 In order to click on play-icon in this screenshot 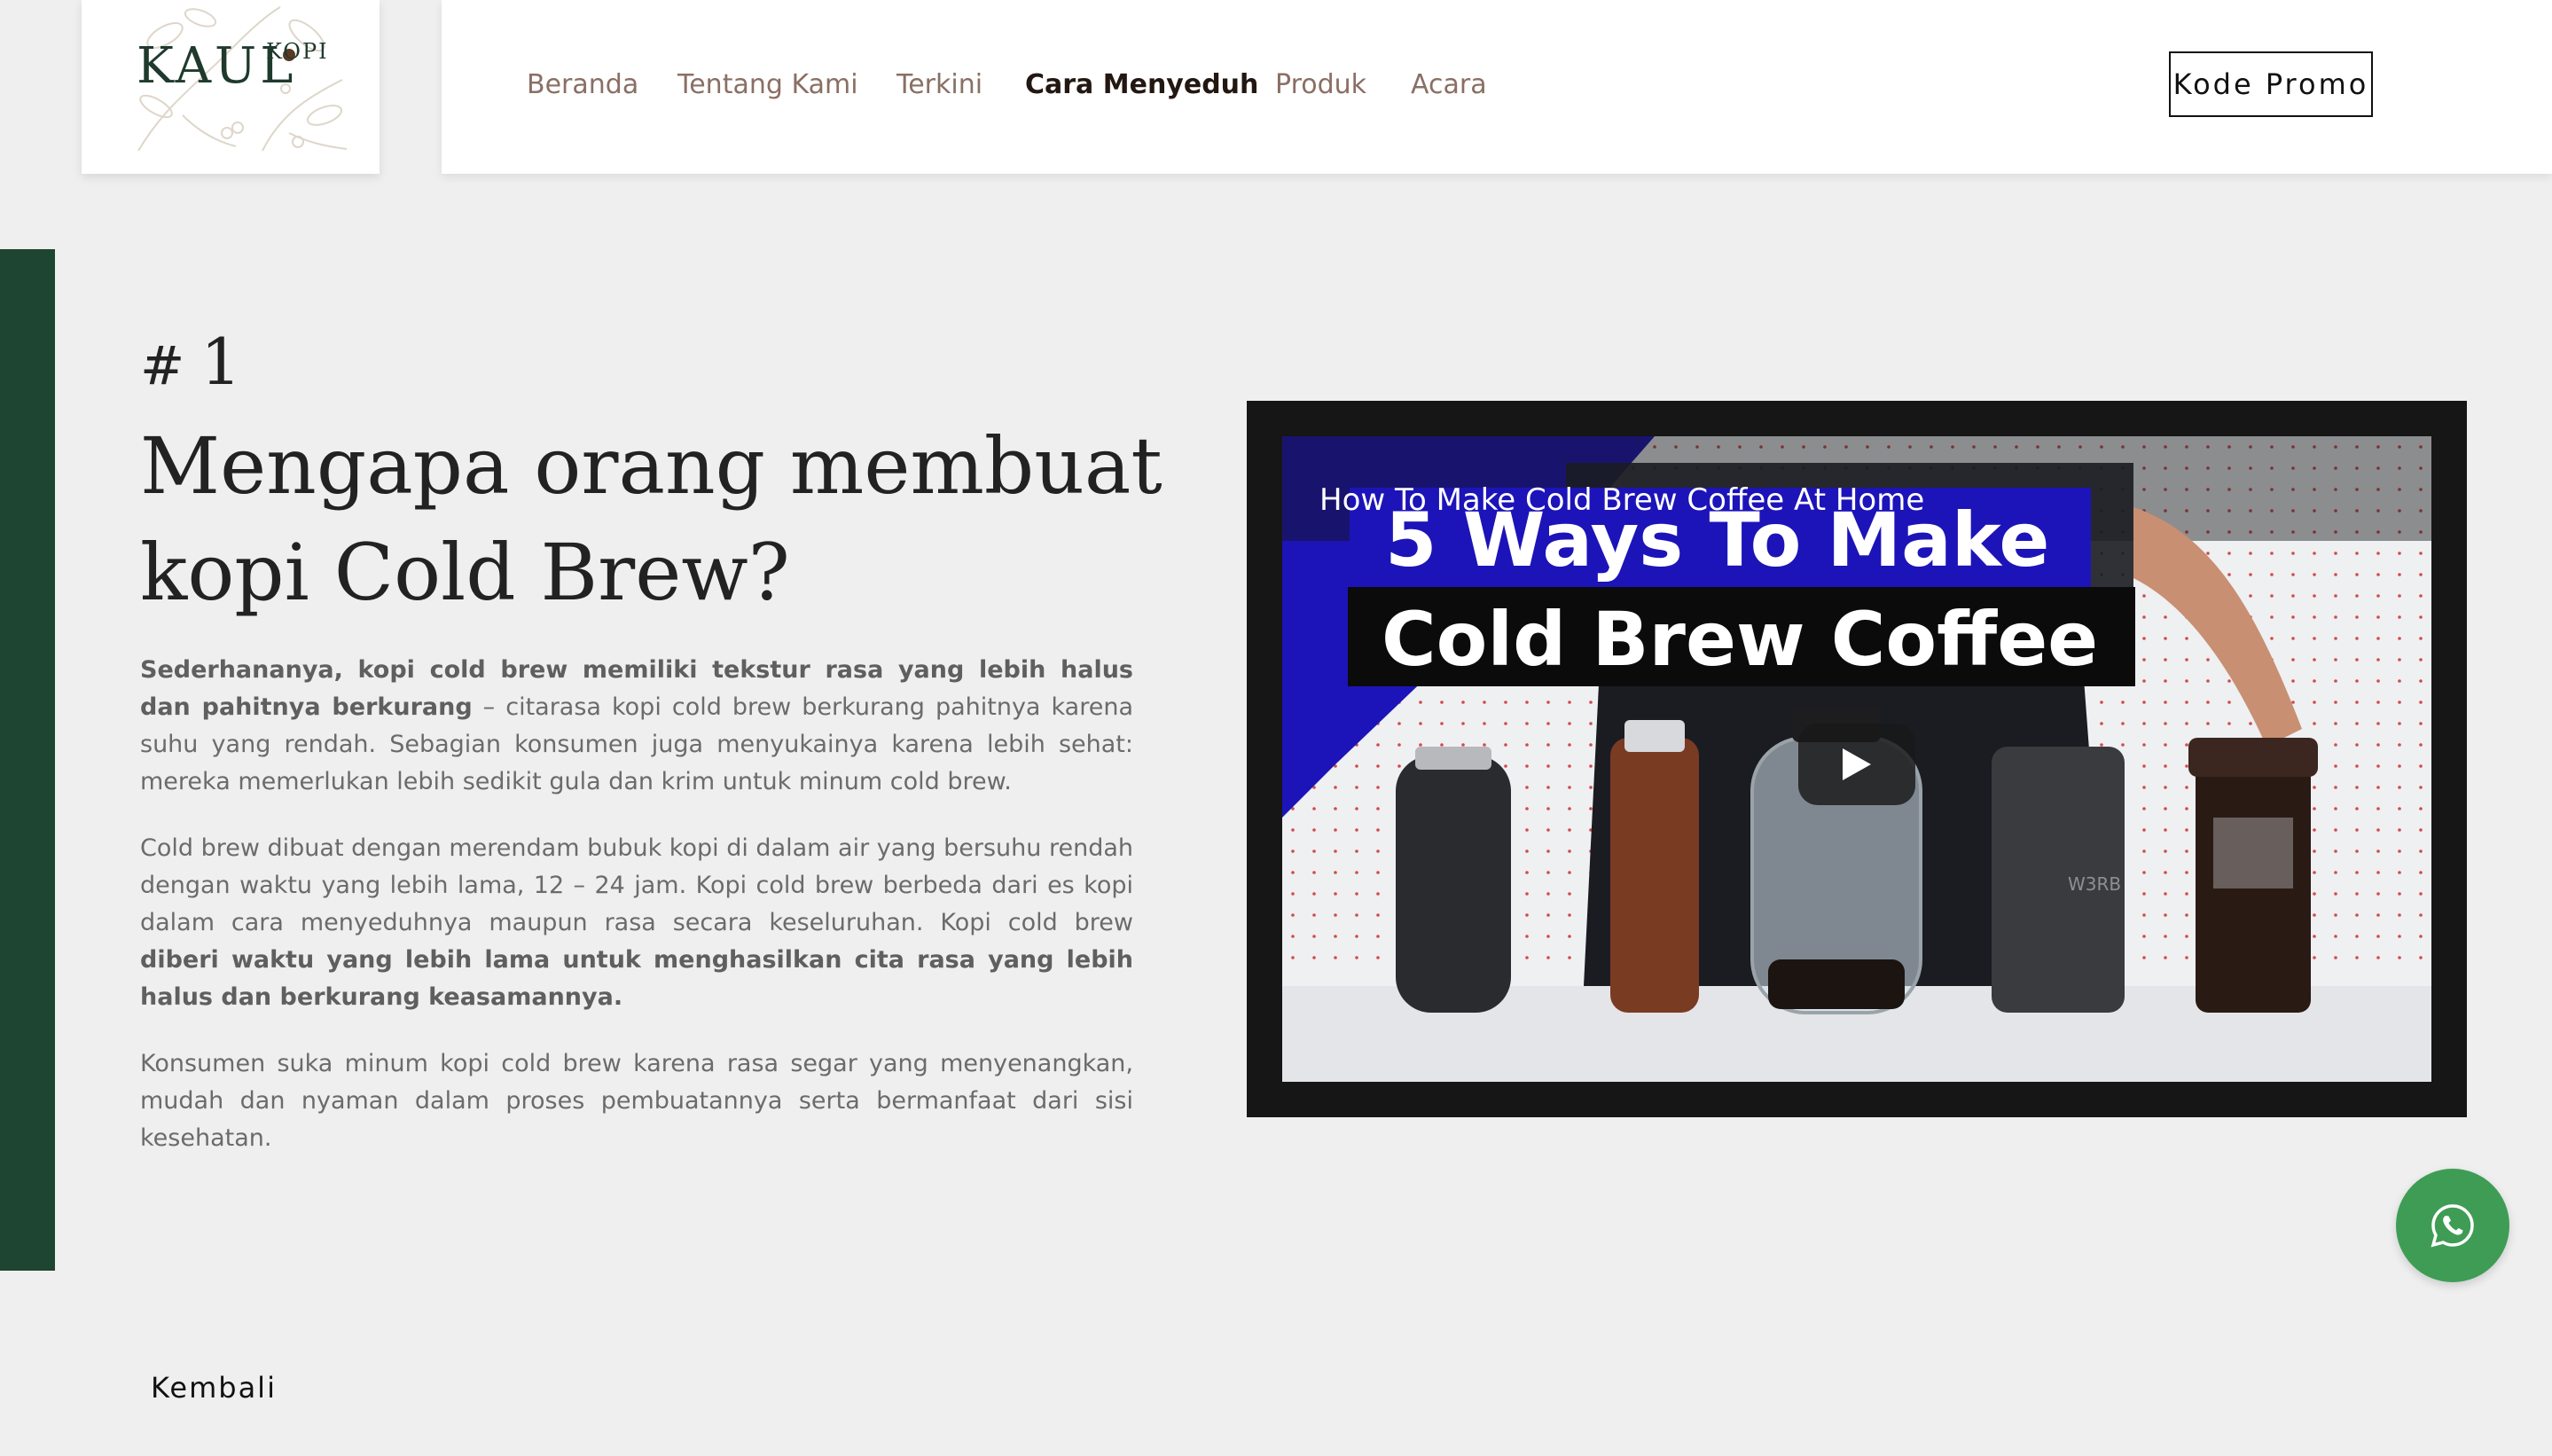, I will do `click(1857, 764)`.